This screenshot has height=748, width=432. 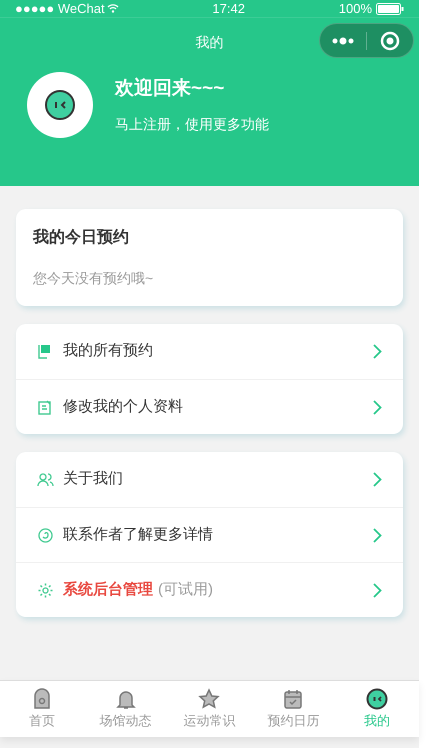 I want to click on card-title: 我的今日预约, so click(x=81, y=238).